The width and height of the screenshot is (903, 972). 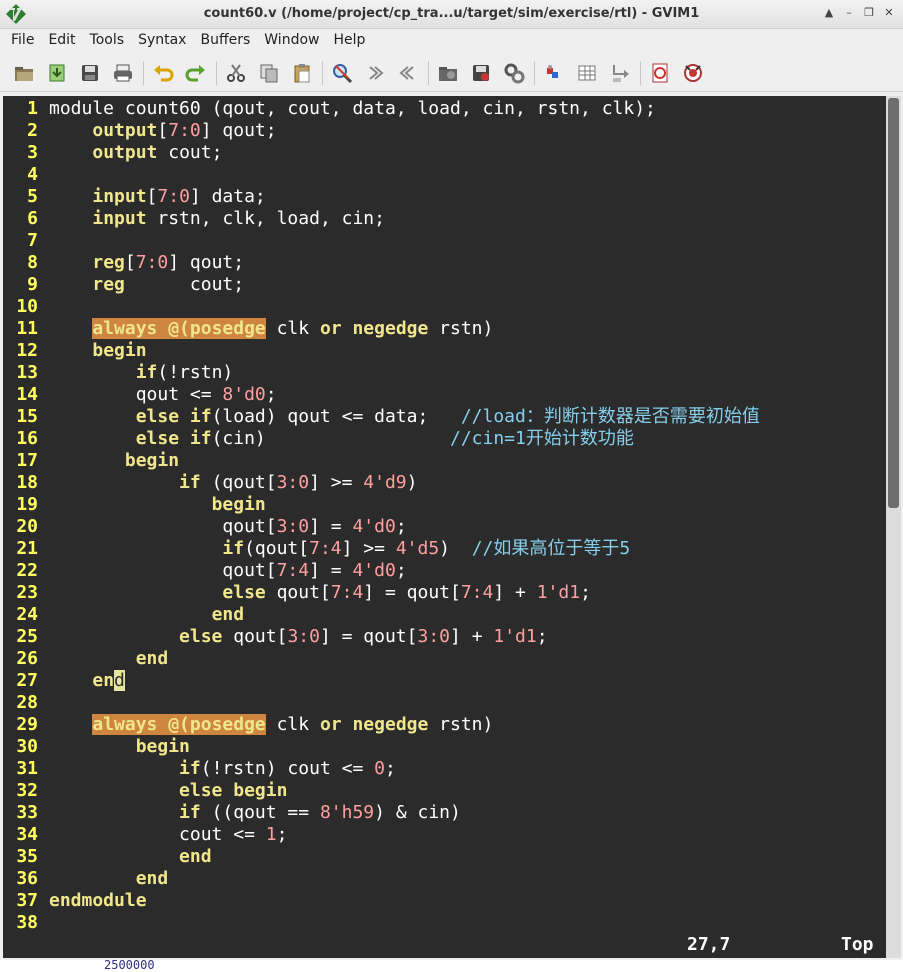 I want to click on code-line: 17 begin, so click(x=91, y=461).